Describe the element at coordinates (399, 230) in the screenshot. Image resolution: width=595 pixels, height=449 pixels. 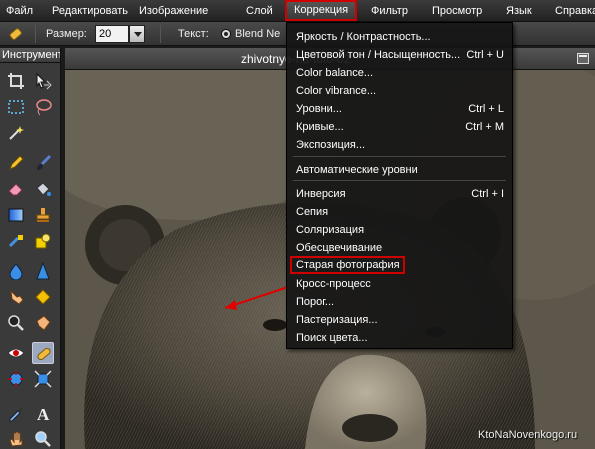
I see `menu-item-solarize: Соляризация` at that location.